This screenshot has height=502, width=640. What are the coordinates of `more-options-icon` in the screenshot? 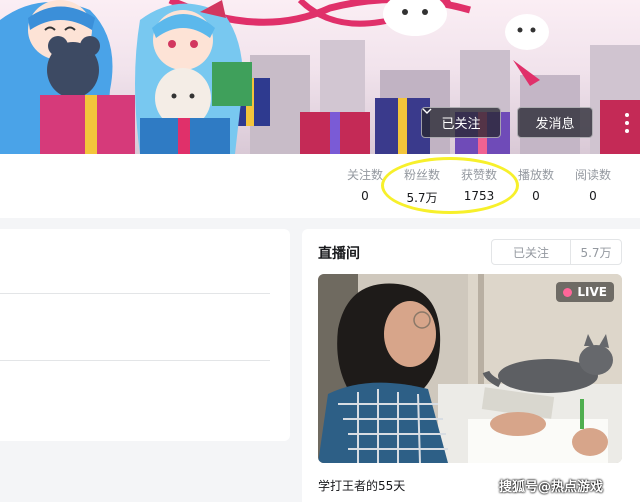 It's located at (627, 123).